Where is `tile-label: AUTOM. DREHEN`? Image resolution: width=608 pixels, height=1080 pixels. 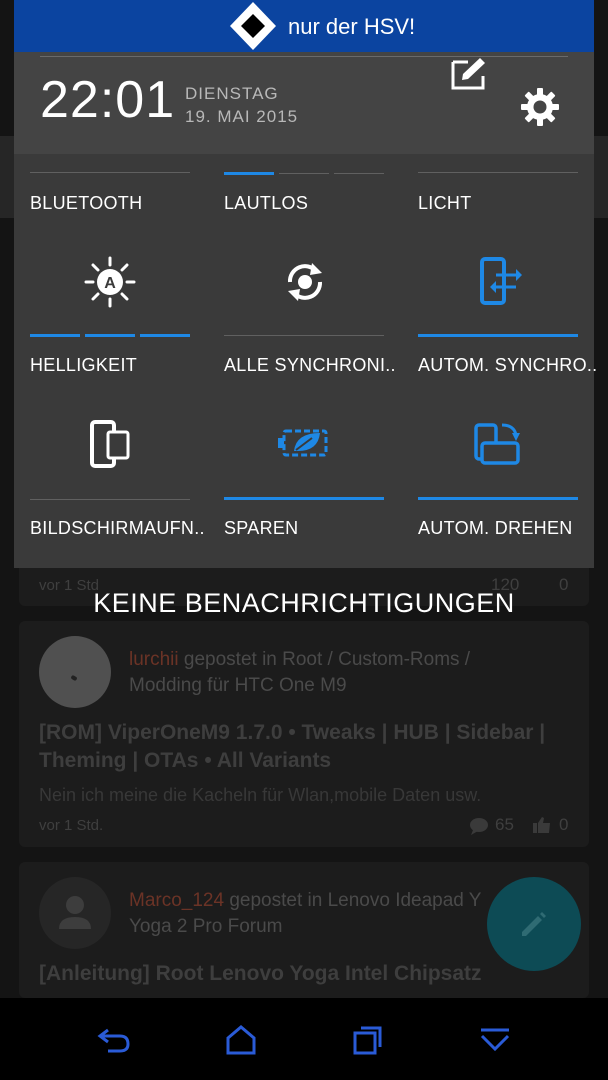 tile-label: AUTOM. DREHEN is located at coordinates (495, 528).